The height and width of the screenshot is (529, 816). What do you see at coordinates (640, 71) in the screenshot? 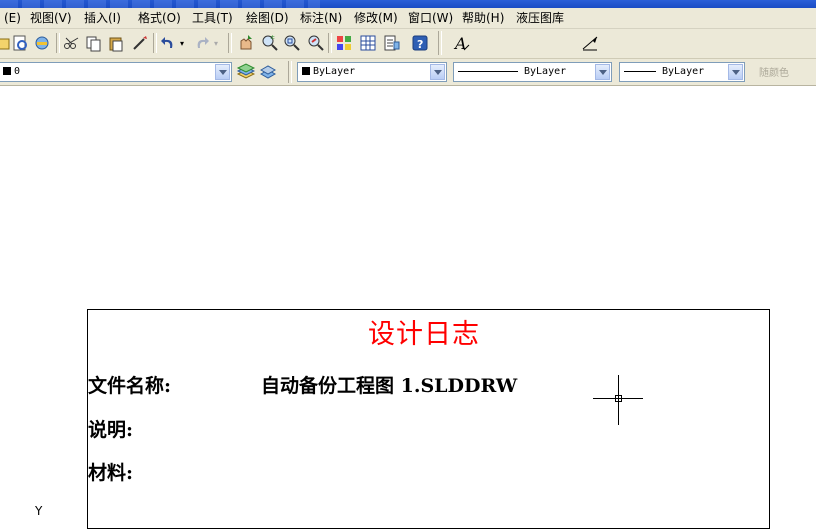
I see `lineweight-sample` at bounding box center [640, 71].